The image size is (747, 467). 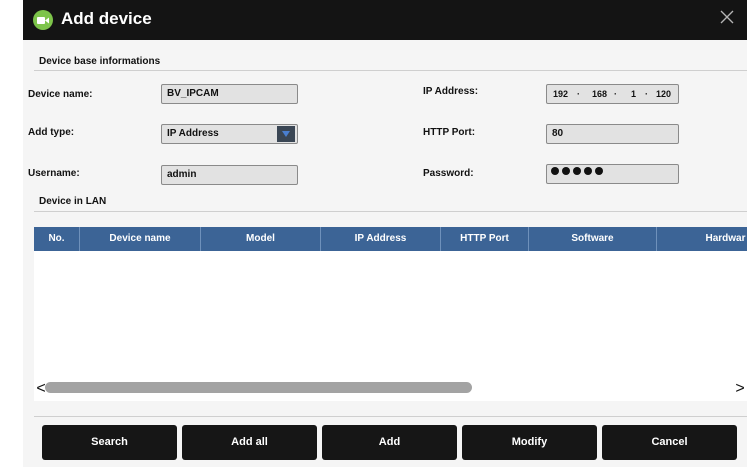 I want to click on modify-button: Modify, so click(x=529, y=442).